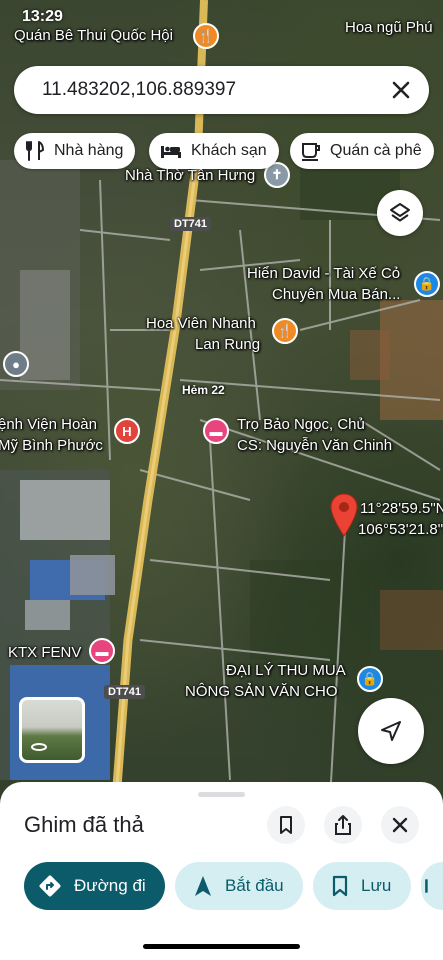  I want to click on sheet-drag-handle, so click(221, 794).